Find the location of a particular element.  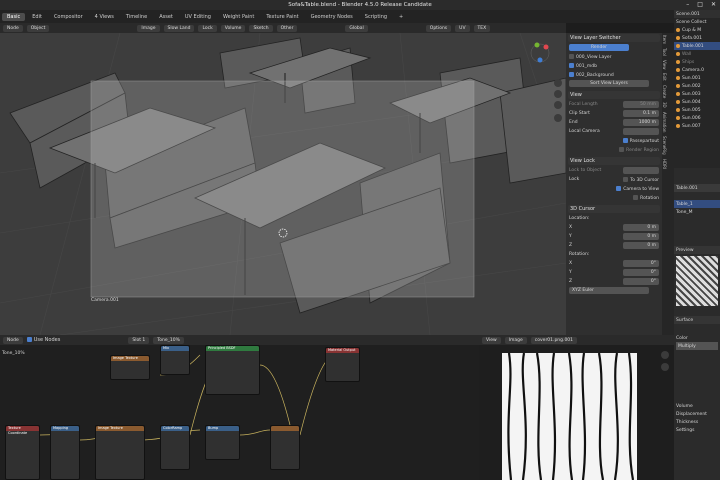

image-browse-select: cover01.png.001 is located at coordinates (554, 340).